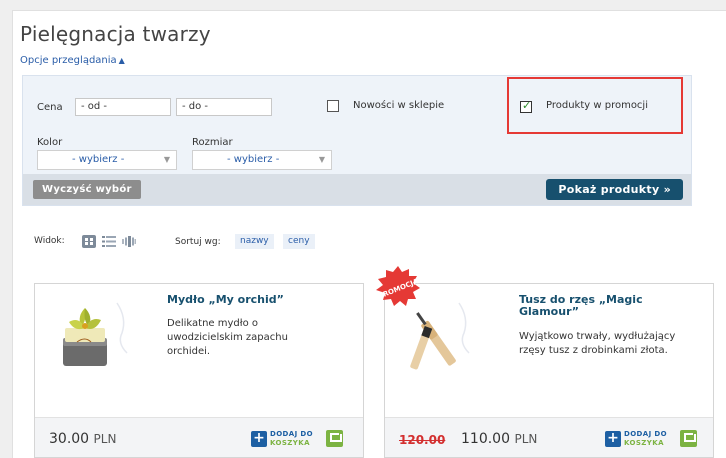 The image size is (726, 458). Describe the element at coordinates (212, 142) in the screenshot. I see `size-label: Rozmiar` at that location.